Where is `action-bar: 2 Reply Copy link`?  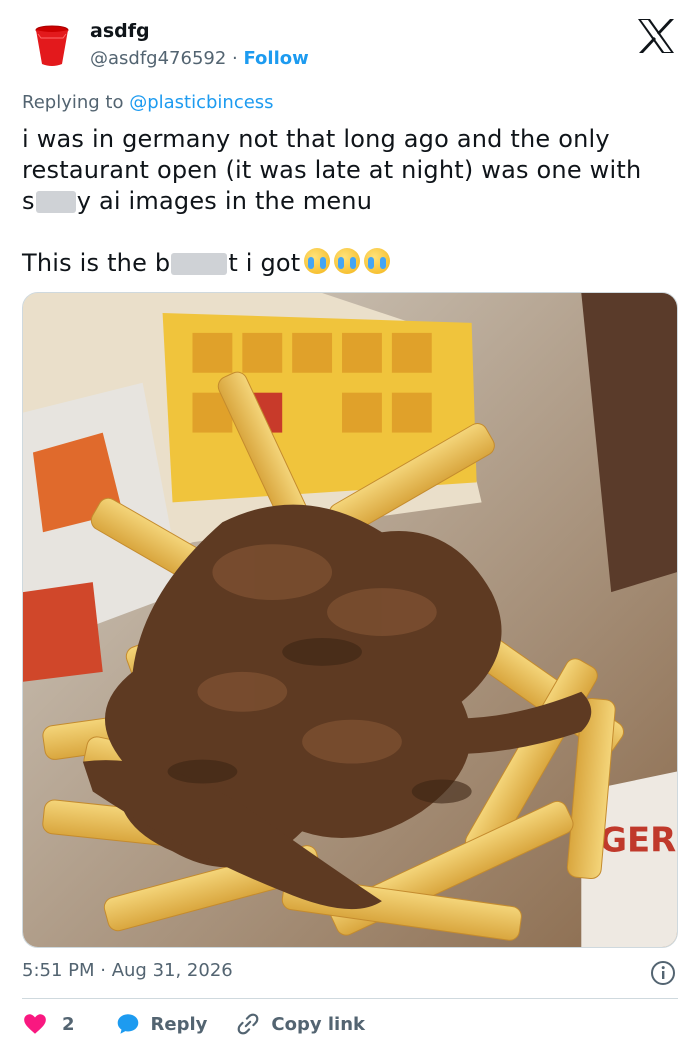 action-bar: 2 Reply Copy link is located at coordinates (193, 1024).